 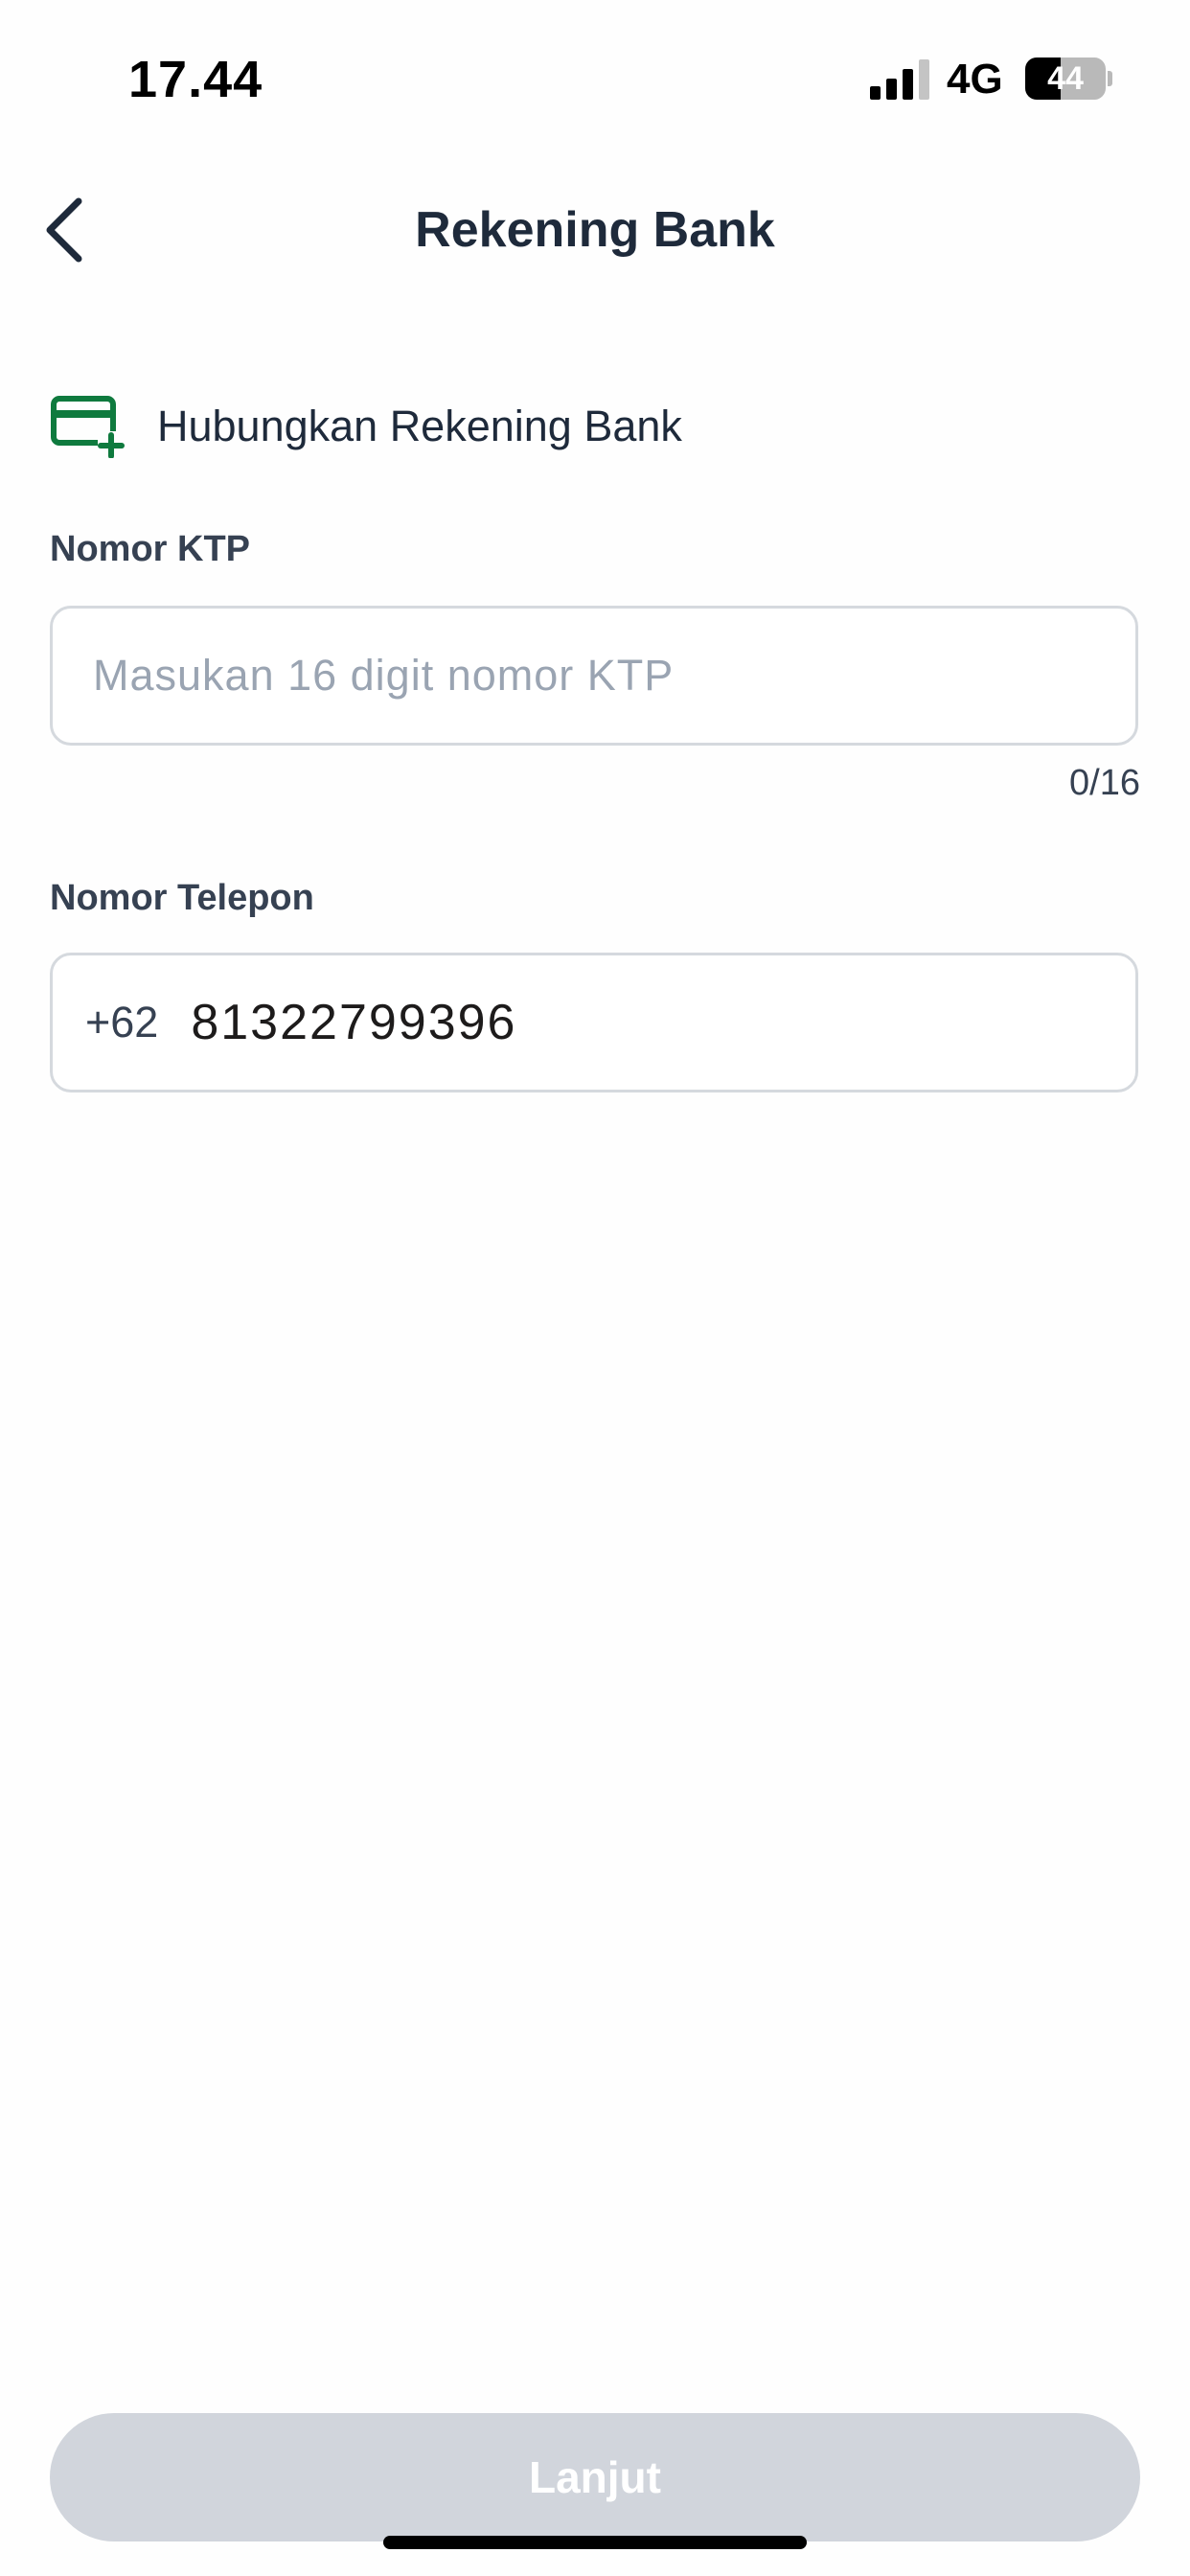 What do you see at coordinates (420, 426) in the screenshot?
I see `section-title: Hubungkan Rekening Bank` at bounding box center [420, 426].